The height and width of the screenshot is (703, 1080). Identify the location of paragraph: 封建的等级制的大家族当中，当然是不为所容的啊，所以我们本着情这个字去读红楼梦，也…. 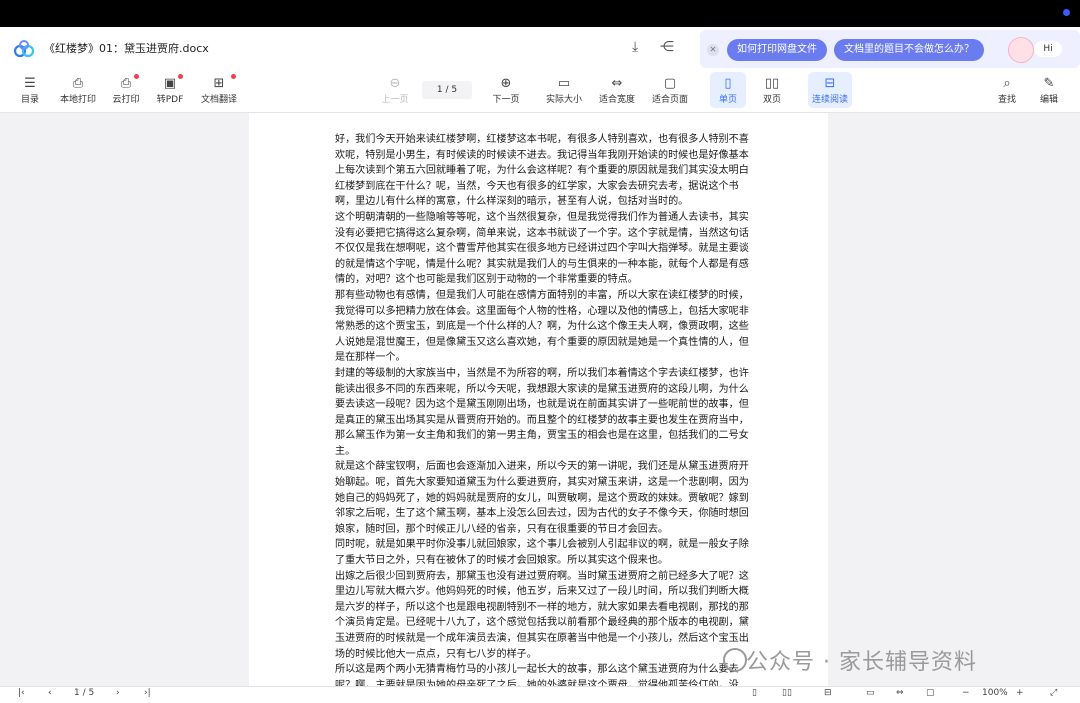
(542, 412).